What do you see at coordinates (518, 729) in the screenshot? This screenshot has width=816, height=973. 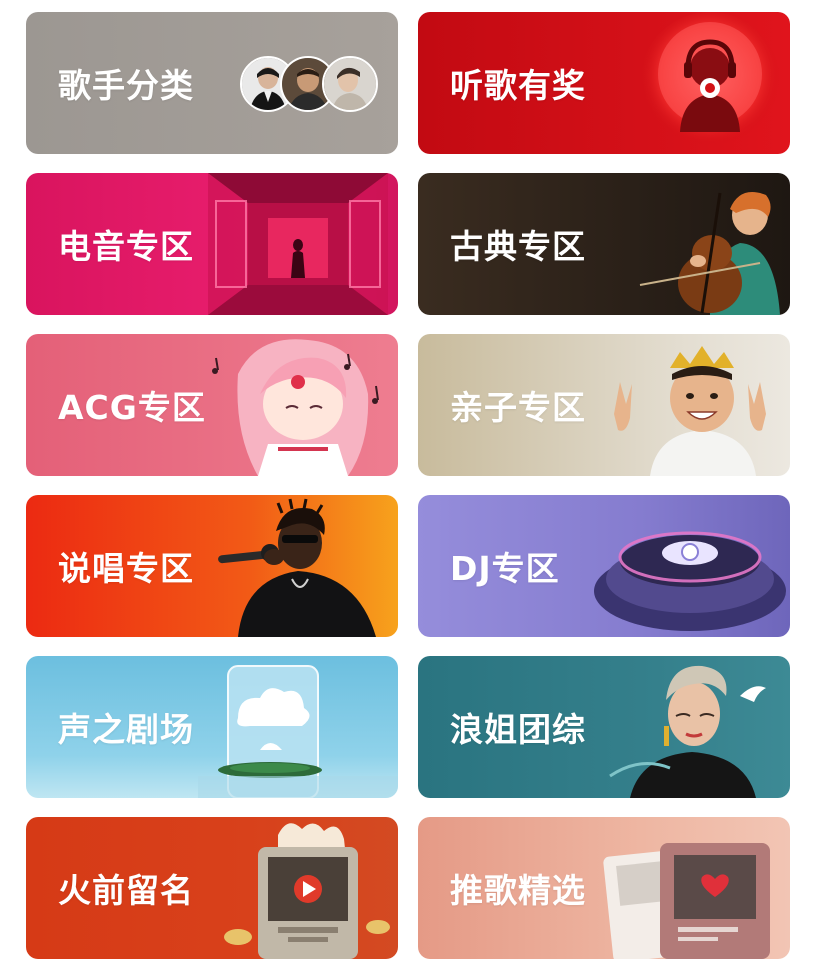 I see `category-label: 浪姐团综` at bounding box center [518, 729].